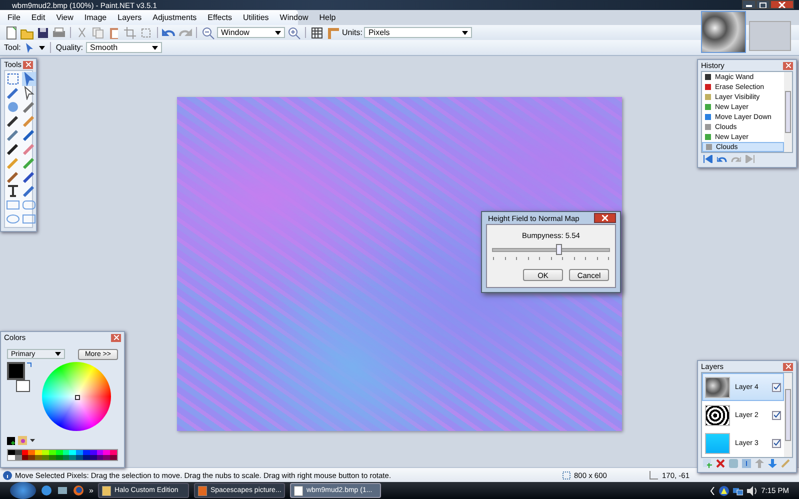  What do you see at coordinates (130, 33) in the screenshot?
I see `crop-icon` at bounding box center [130, 33].